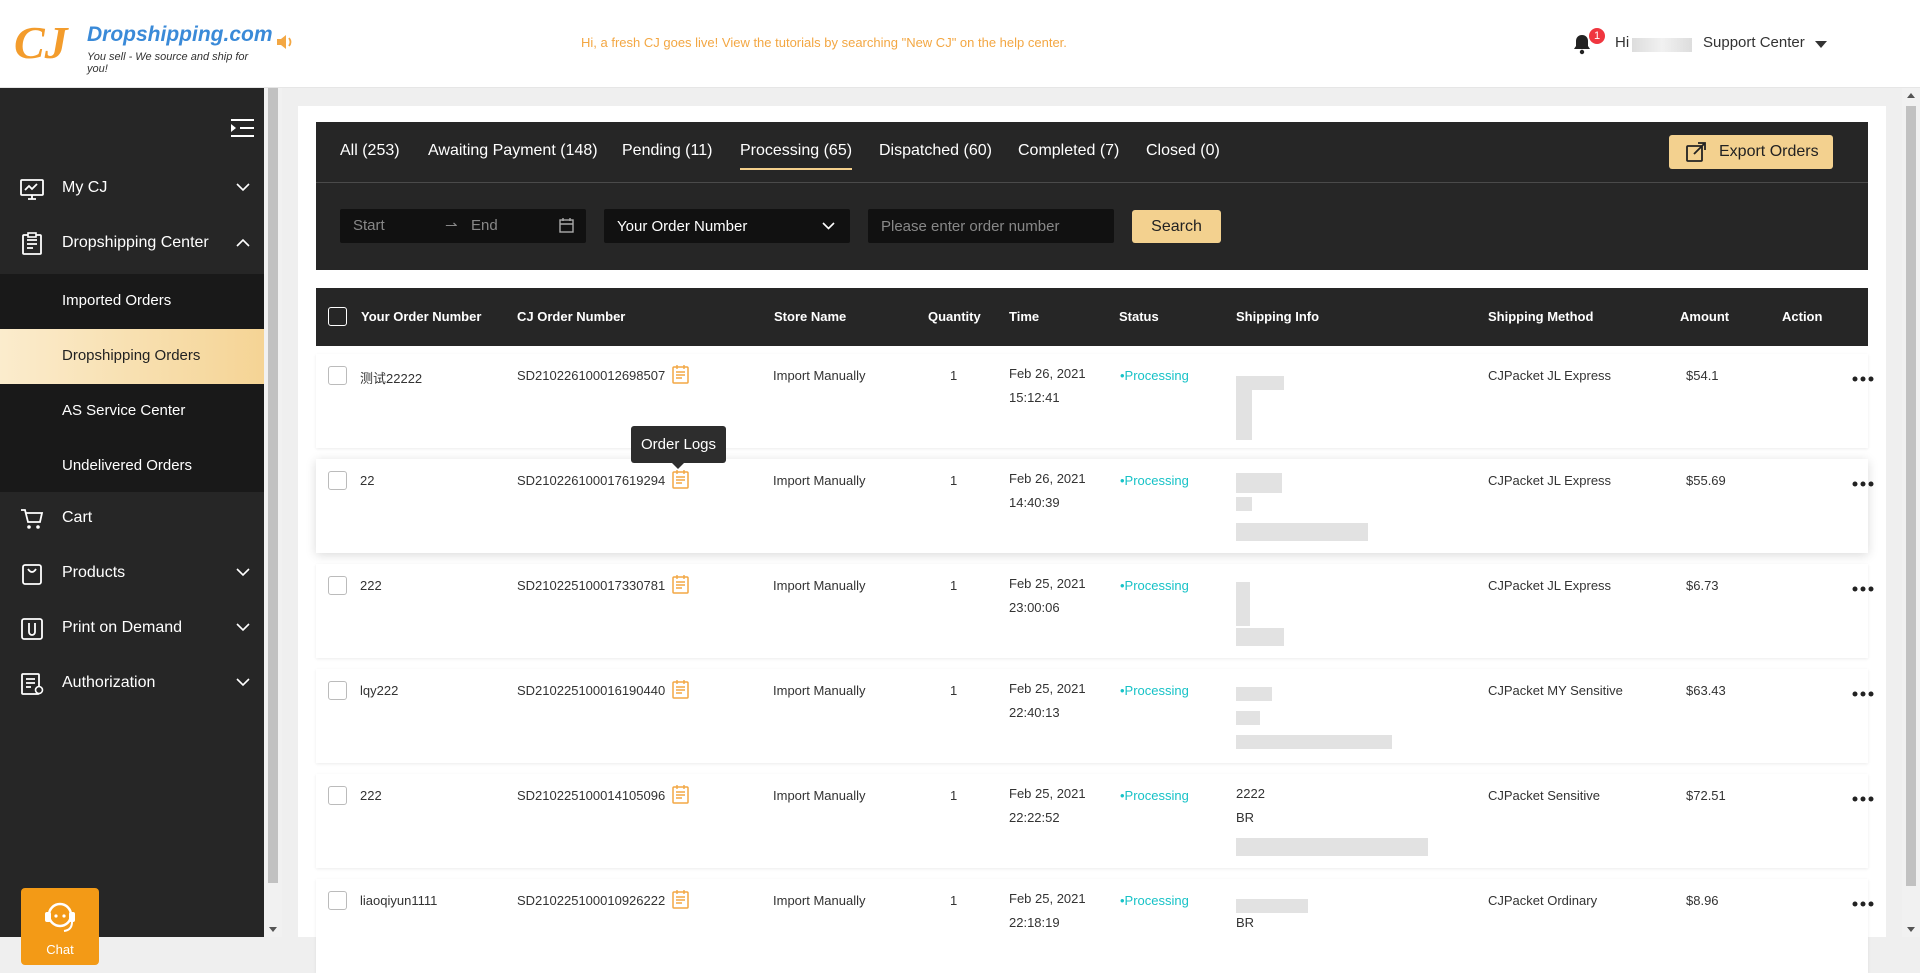  Describe the element at coordinates (1047, 688) in the screenshot. I see `order-date: Feb 25, 2021` at that location.